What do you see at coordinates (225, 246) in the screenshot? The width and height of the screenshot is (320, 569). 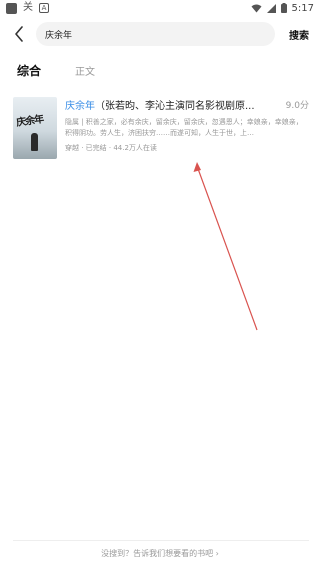 I see `annotation-arrow-icon` at bounding box center [225, 246].